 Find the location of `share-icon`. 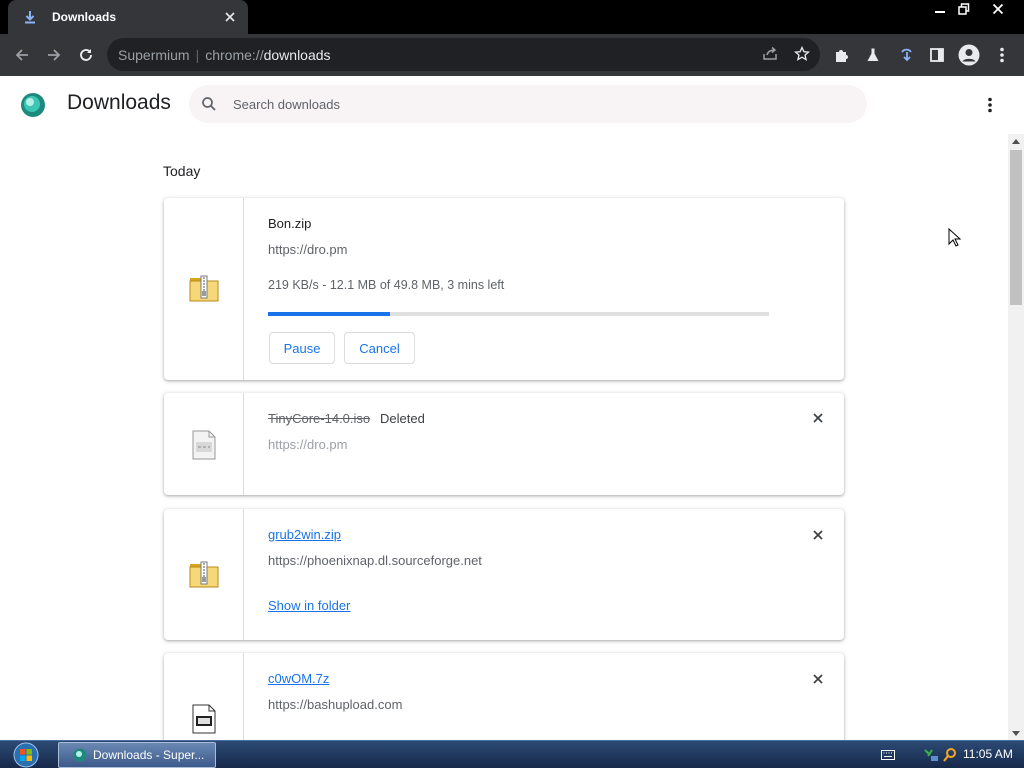

share-icon is located at coordinates (770, 54).